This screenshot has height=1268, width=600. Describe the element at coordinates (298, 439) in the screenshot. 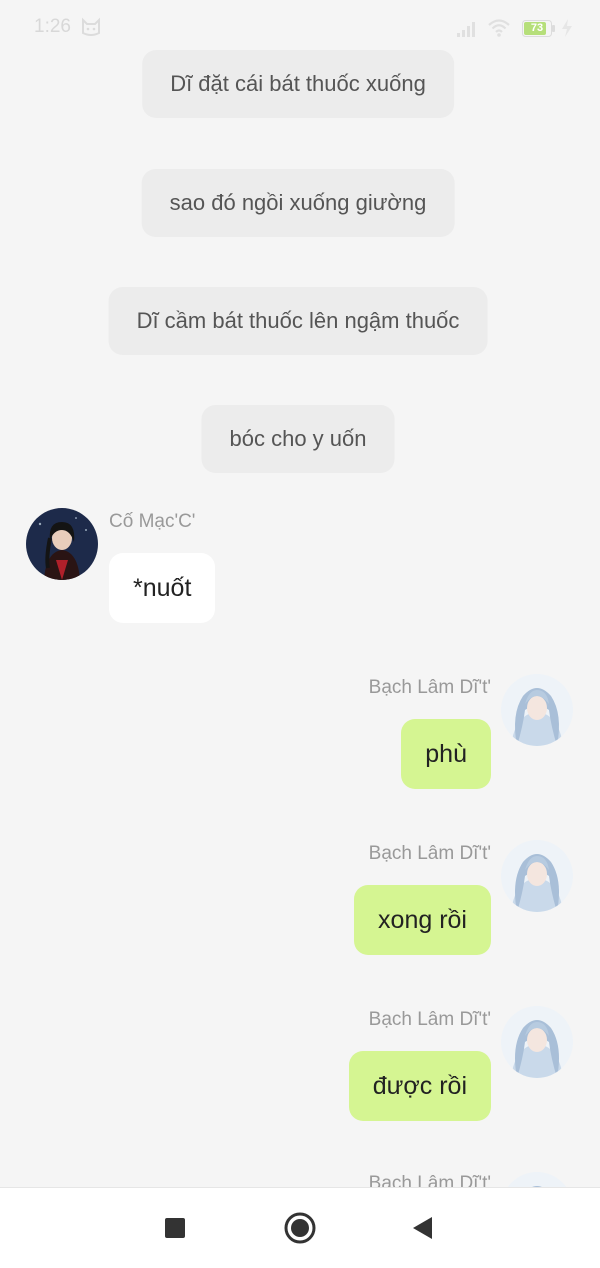

I see `system-message: bóc cho y uốn` at that location.